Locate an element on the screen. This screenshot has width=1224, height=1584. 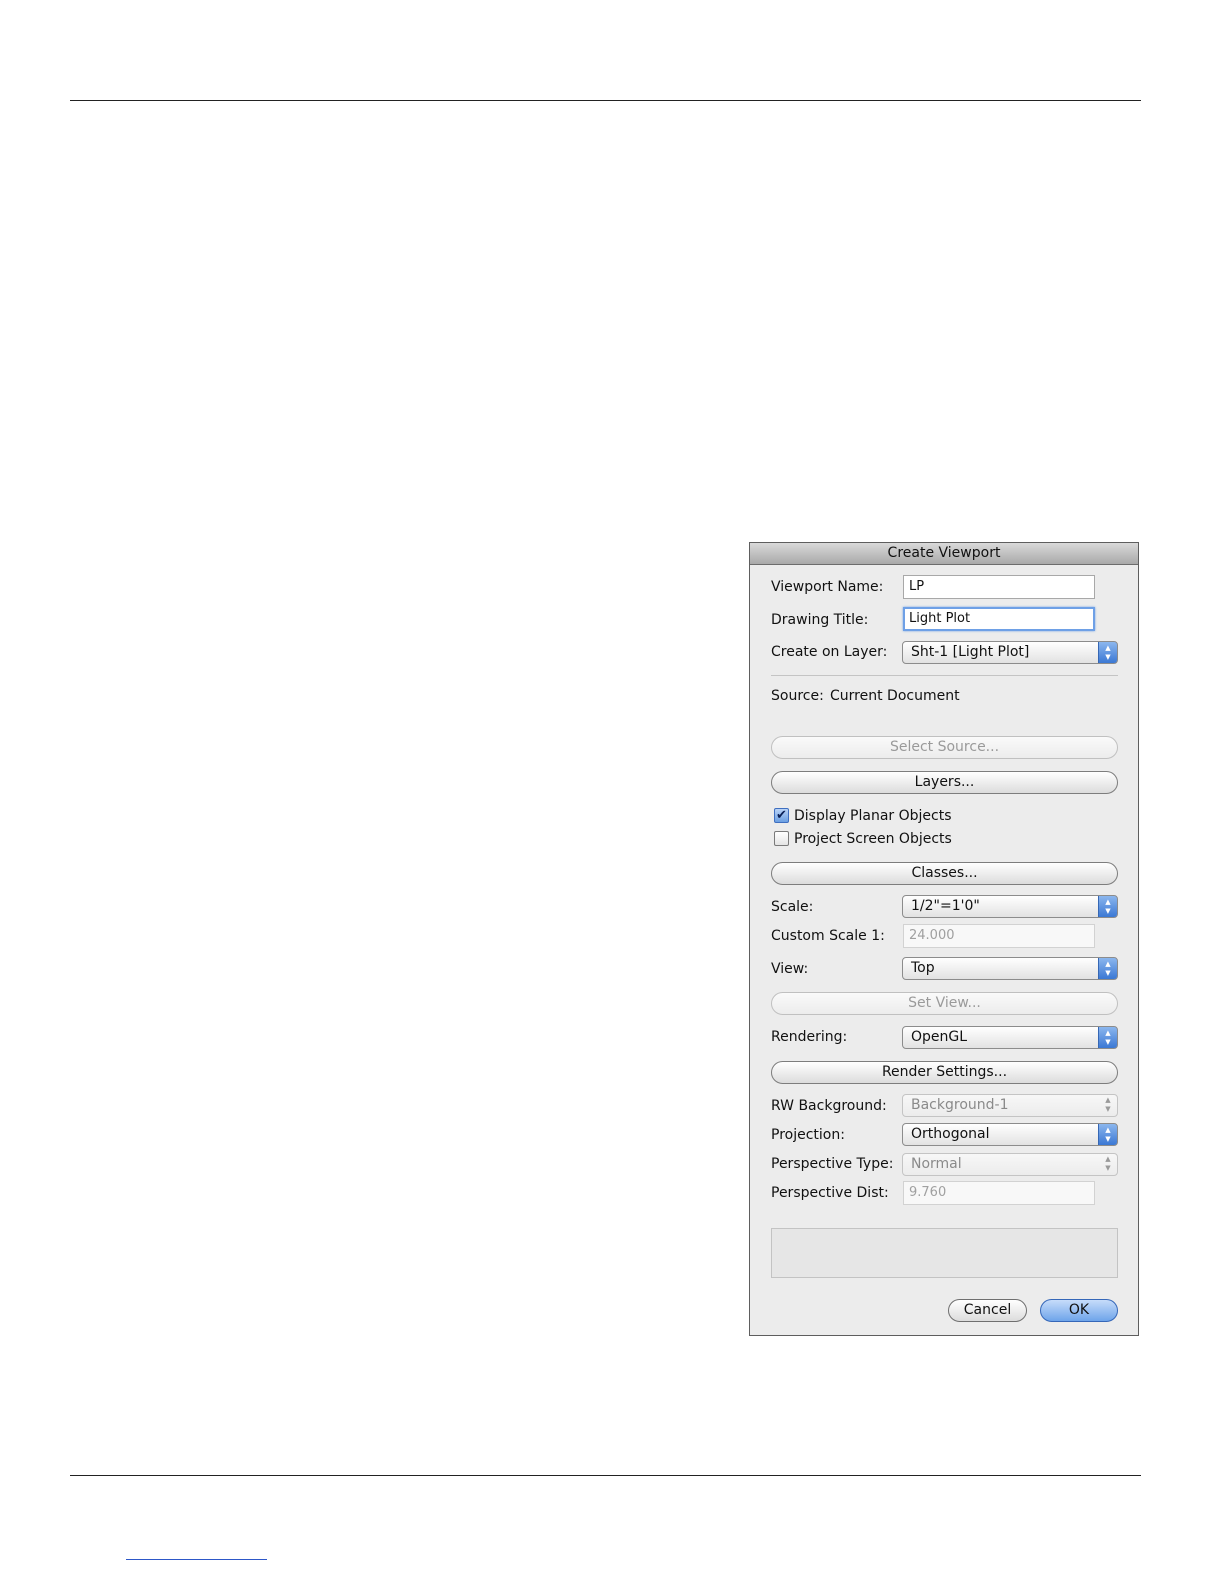
view-value: Top is located at coordinates (923, 968).